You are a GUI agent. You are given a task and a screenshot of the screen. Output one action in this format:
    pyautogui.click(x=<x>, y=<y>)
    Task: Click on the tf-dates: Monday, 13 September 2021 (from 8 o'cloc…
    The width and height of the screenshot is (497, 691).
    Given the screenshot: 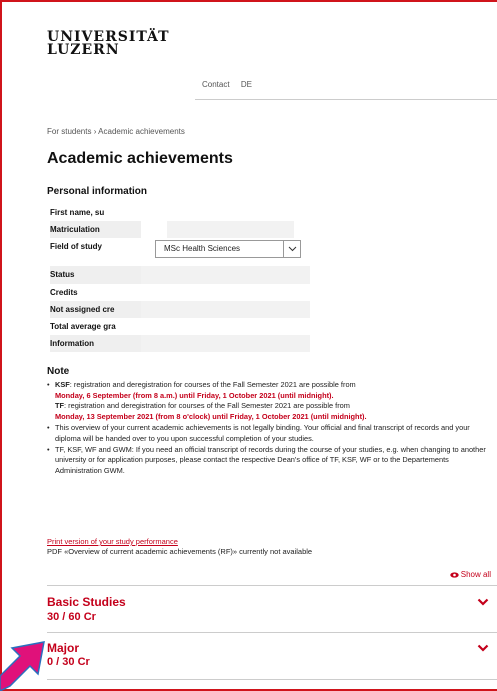 What is the action you would take?
    pyautogui.click(x=211, y=417)
    